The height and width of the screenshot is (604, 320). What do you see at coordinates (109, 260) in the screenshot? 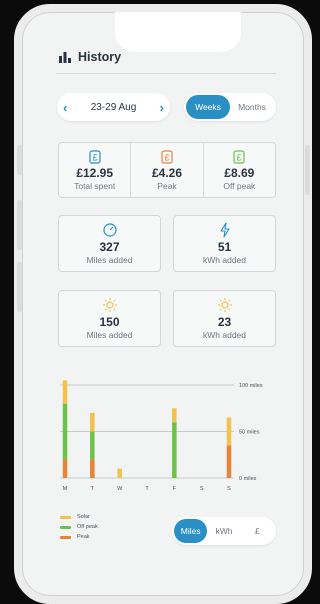
I see `miles-added-label: Miles added` at bounding box center [109, 260].